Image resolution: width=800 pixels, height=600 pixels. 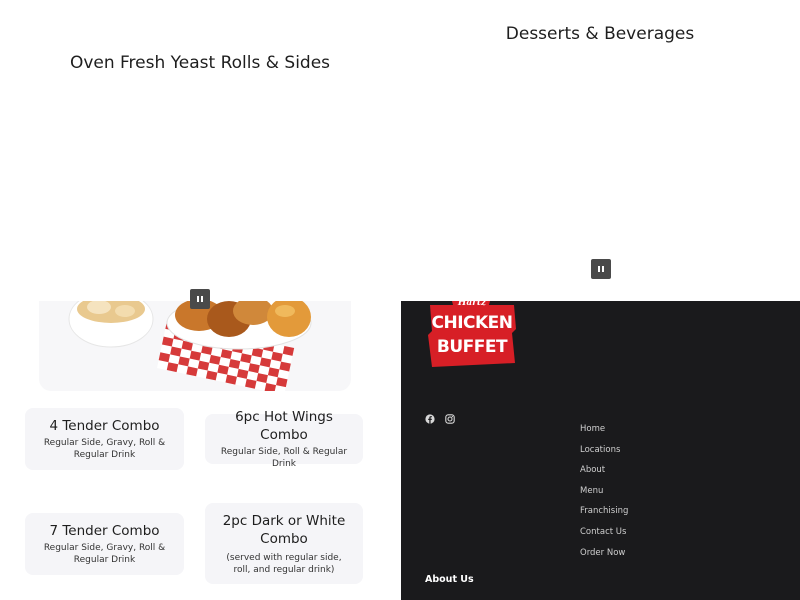 I want to click on footer-about-us-heading: About Us, so click(x=449, y=579).